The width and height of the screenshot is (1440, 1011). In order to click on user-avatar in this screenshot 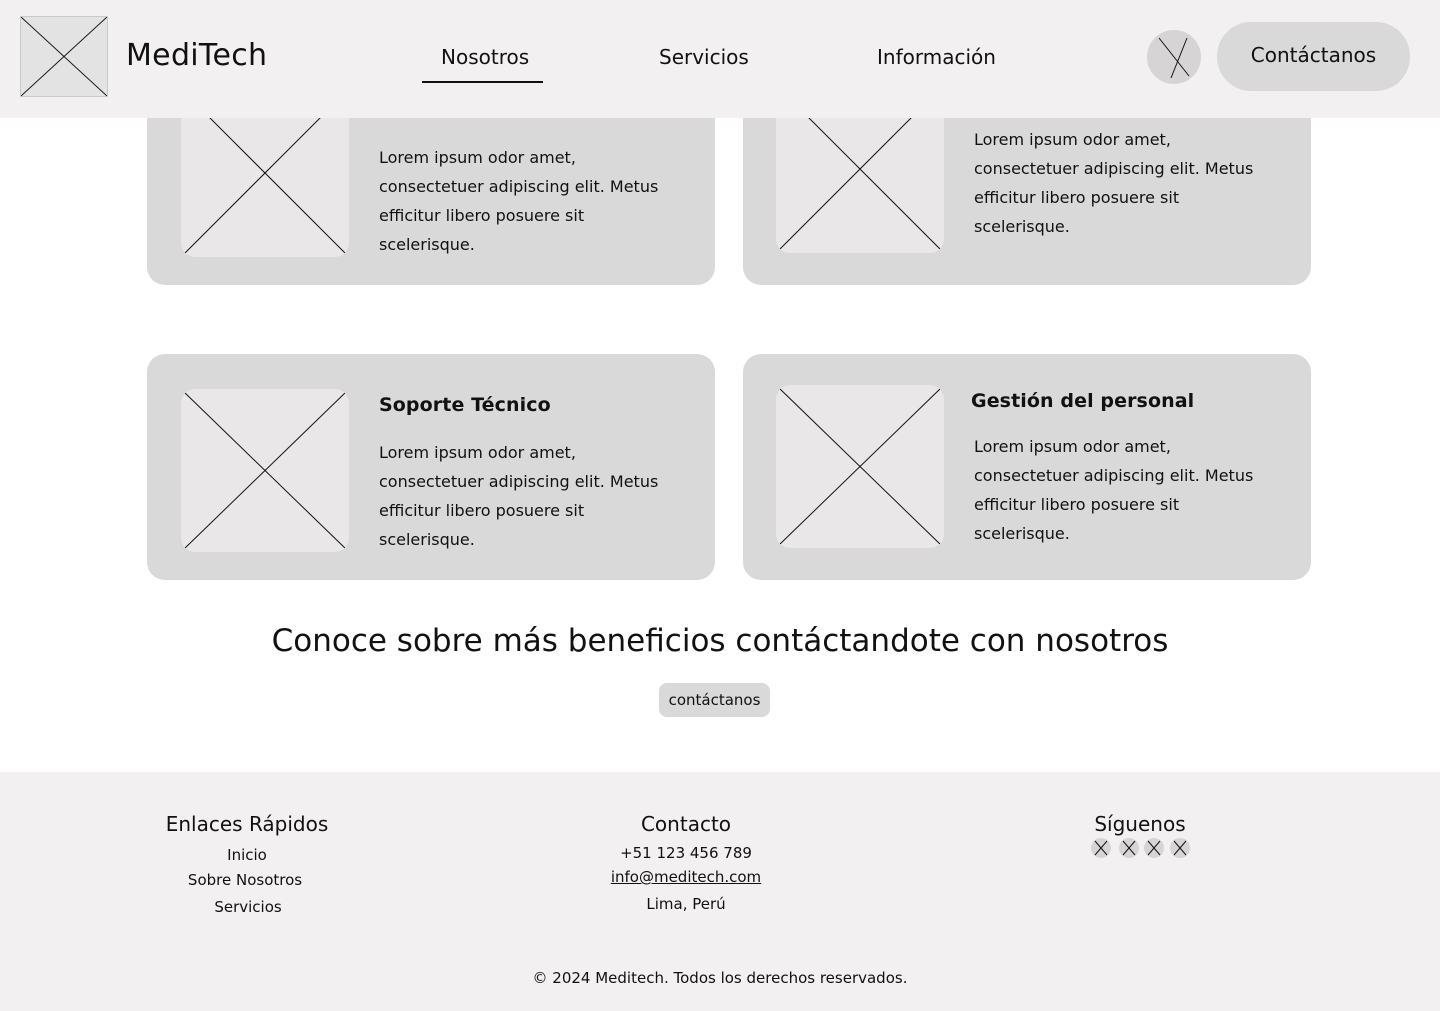, I will do `click(1174, 57)`.